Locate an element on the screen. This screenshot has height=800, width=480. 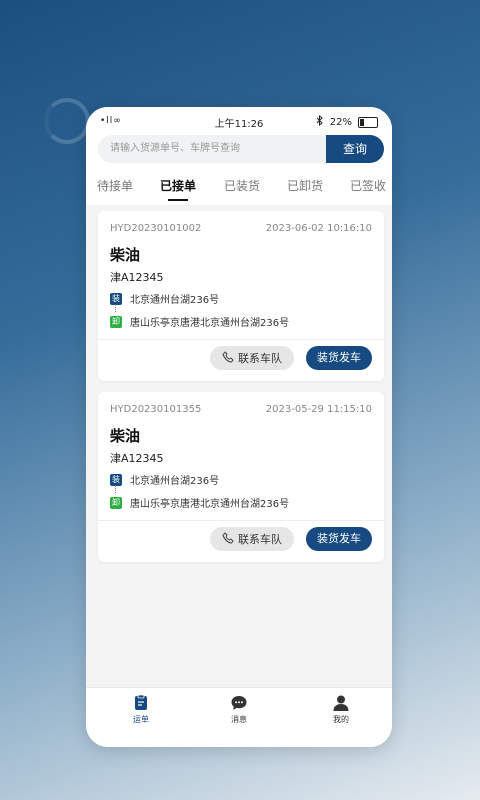
active-tab-indicator is located at coordinates (178, 200).